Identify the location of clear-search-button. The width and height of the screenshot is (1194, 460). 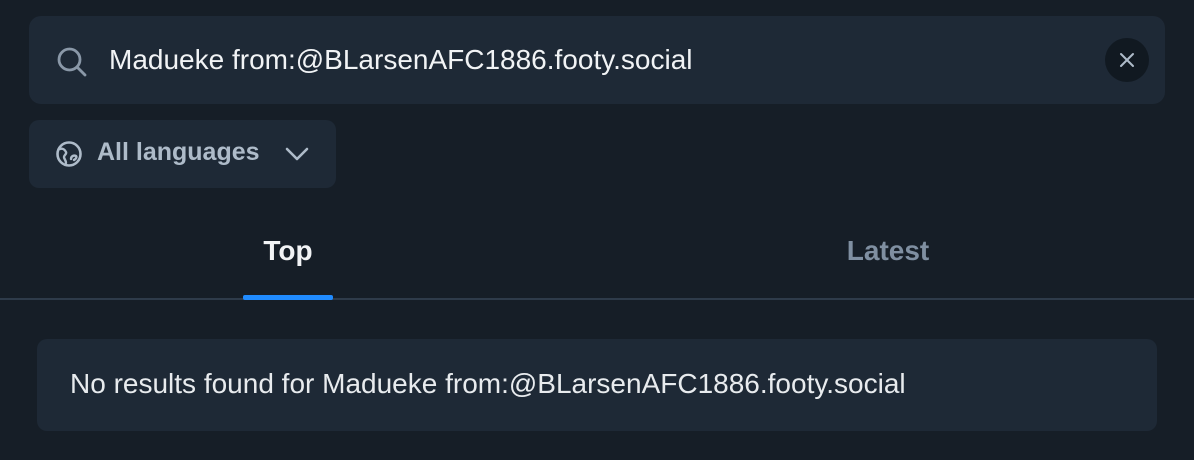
(1127, 60).